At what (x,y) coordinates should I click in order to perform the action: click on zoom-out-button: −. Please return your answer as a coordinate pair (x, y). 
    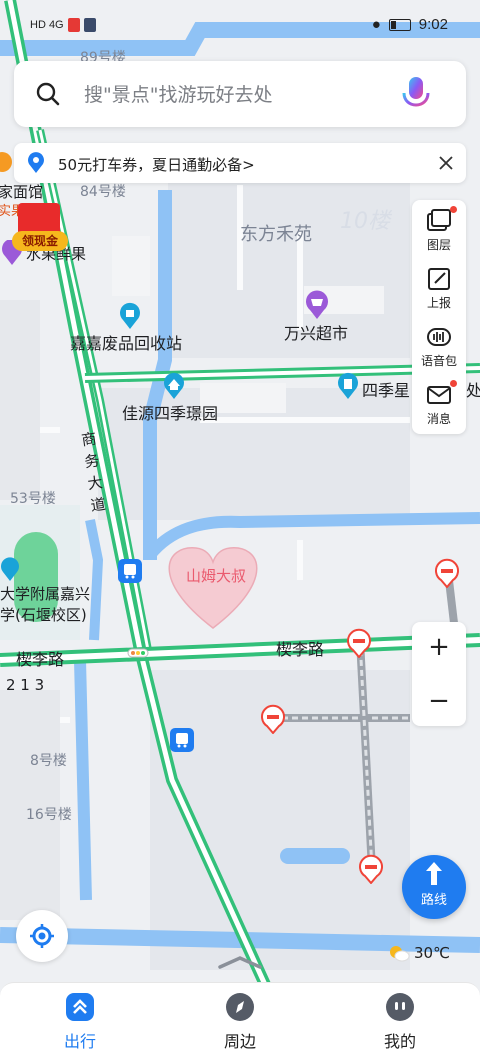
    Looking at the image, I should click on (439, 701).